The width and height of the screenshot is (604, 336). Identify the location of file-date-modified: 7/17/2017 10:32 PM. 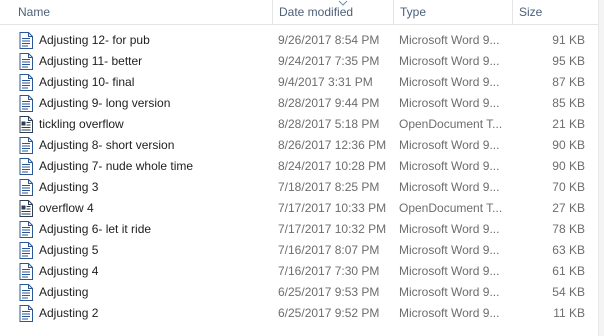
(332, 229).